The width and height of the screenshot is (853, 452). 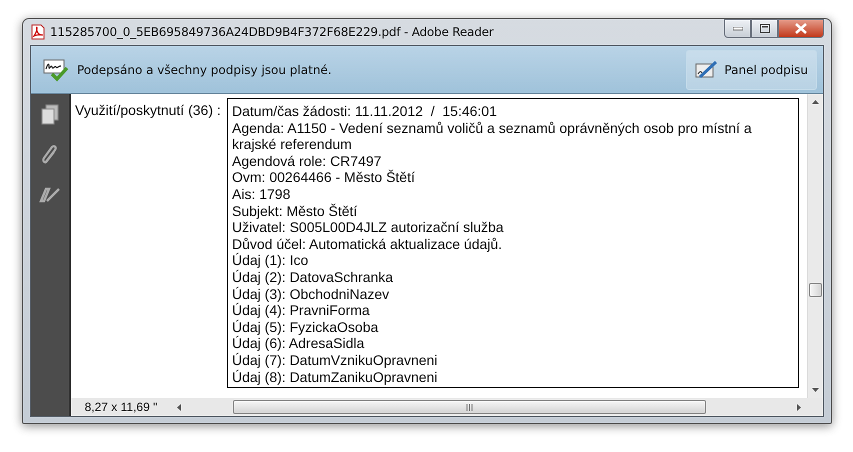 I want to click on minimize-button, so click(x=737, y=28).